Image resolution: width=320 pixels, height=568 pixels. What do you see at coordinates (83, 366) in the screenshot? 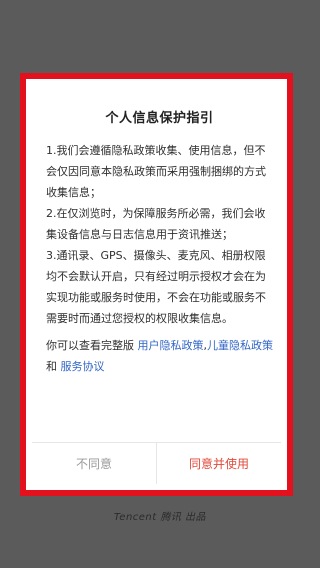
I see `service-agreement-link: 服务协议` at bounding box center [83, 366].